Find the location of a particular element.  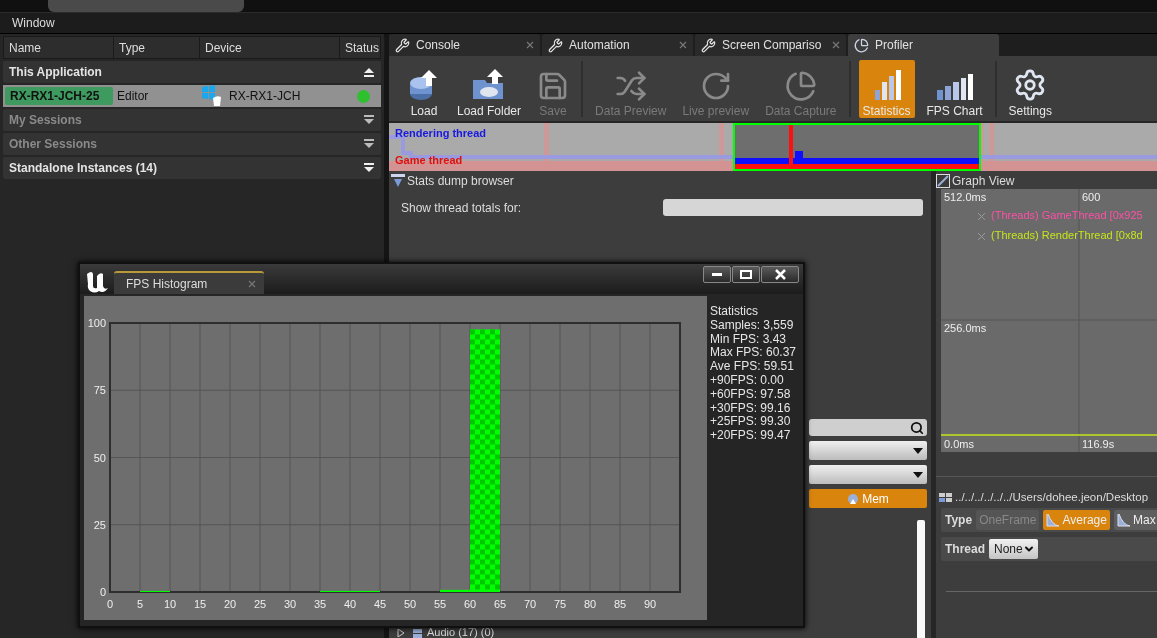

x-axis-label: 55 is located at coordinates (440, 604).